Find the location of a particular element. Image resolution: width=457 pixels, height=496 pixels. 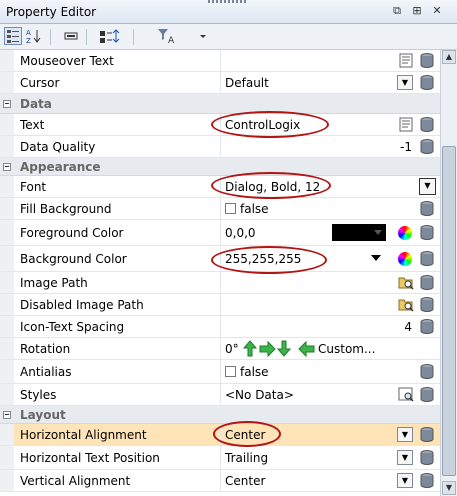

category-layout: Layout is located at coordinates (220, 415).